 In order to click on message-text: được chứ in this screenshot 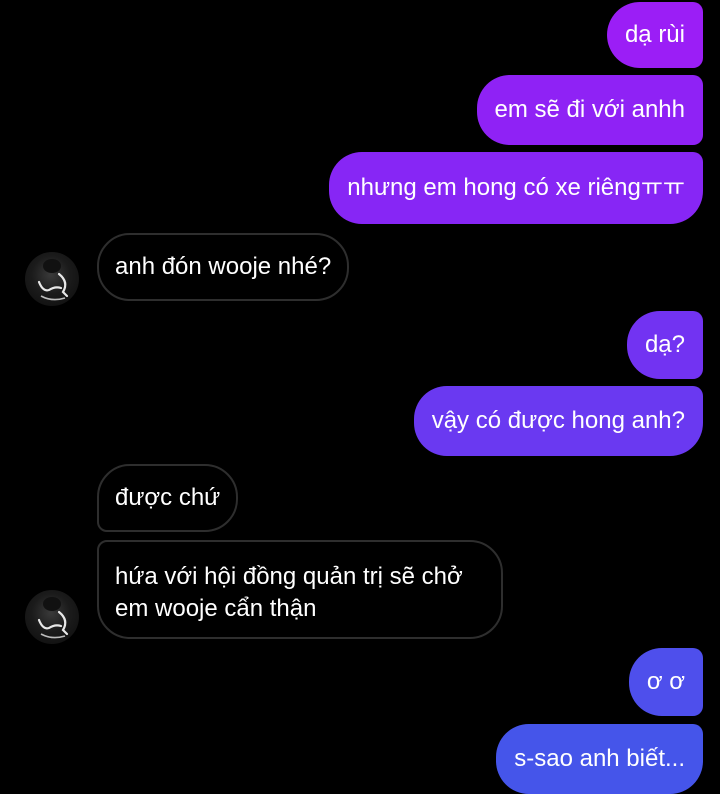, I will do `click(168, 497)`.